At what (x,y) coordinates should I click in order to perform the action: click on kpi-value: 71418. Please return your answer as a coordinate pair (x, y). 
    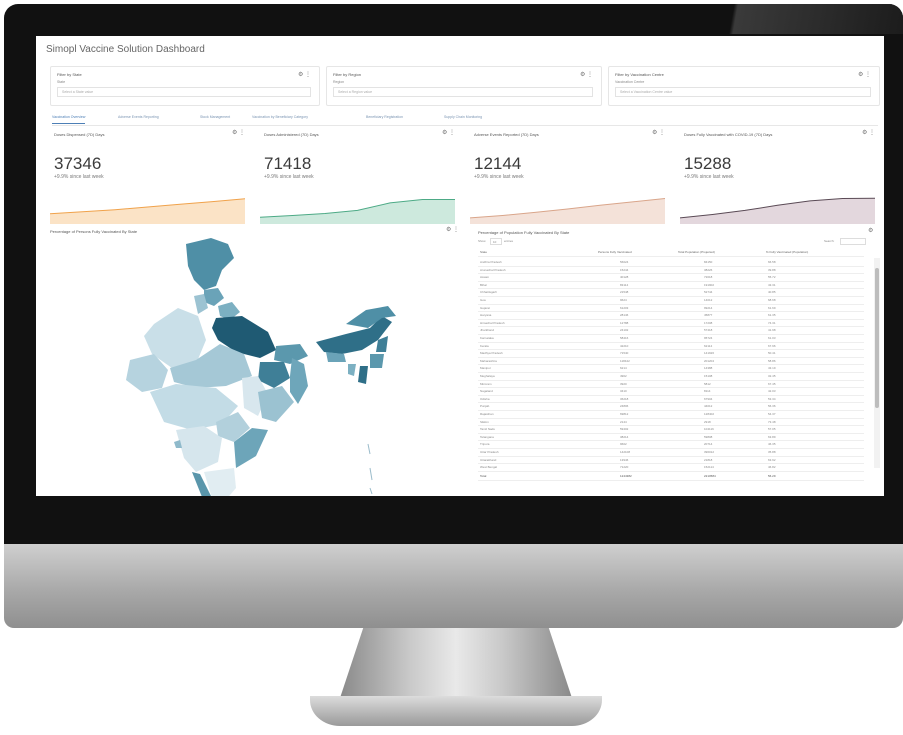
    Looking at the image, I should click on (288, 163).